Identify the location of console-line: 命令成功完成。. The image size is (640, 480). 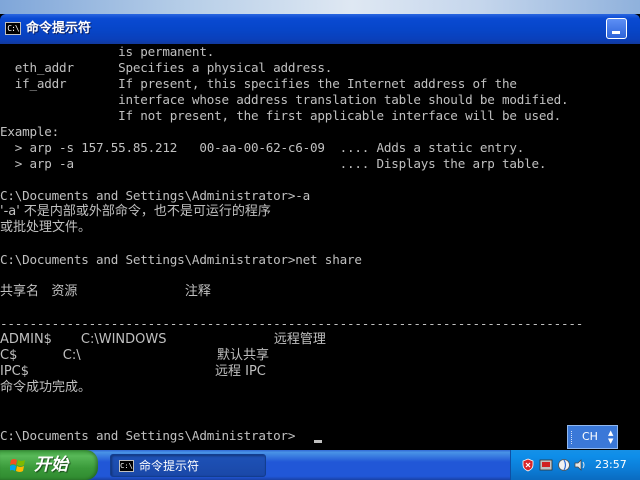
(46, 387).